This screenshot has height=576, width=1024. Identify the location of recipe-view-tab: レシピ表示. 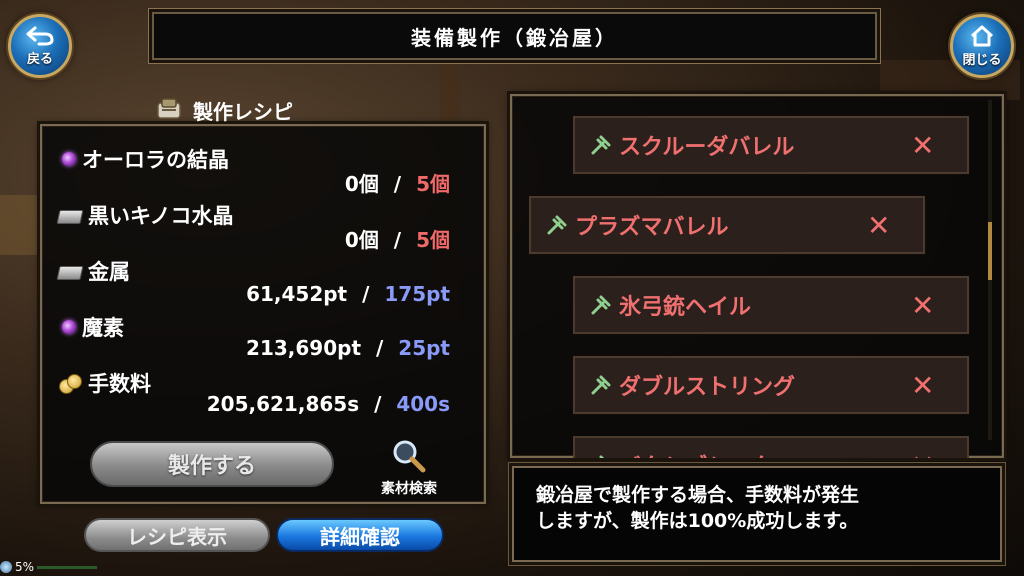
(177, 535).